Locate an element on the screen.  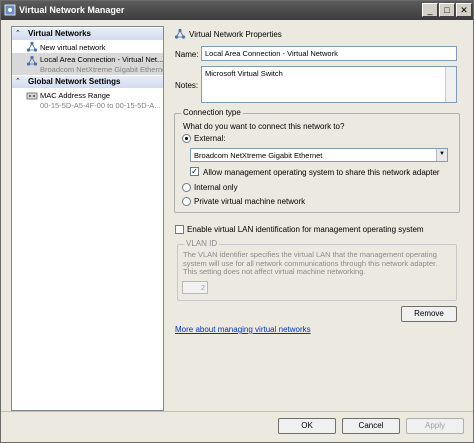
virtual-networks-header: ⌃ Virtual Networks is located at coordinates (87, 34).